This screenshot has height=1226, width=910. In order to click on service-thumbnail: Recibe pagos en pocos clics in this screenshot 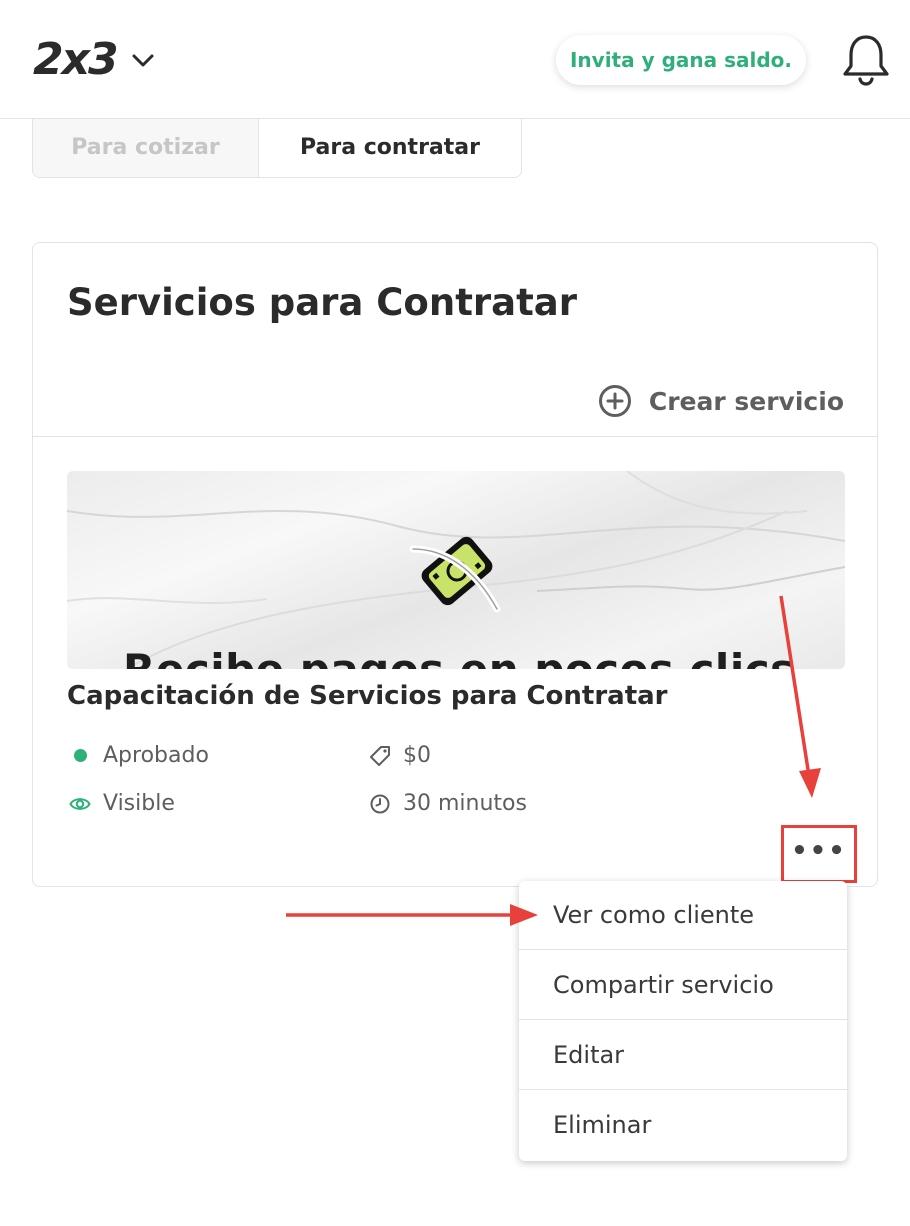, I will do `click(456, 570)`.